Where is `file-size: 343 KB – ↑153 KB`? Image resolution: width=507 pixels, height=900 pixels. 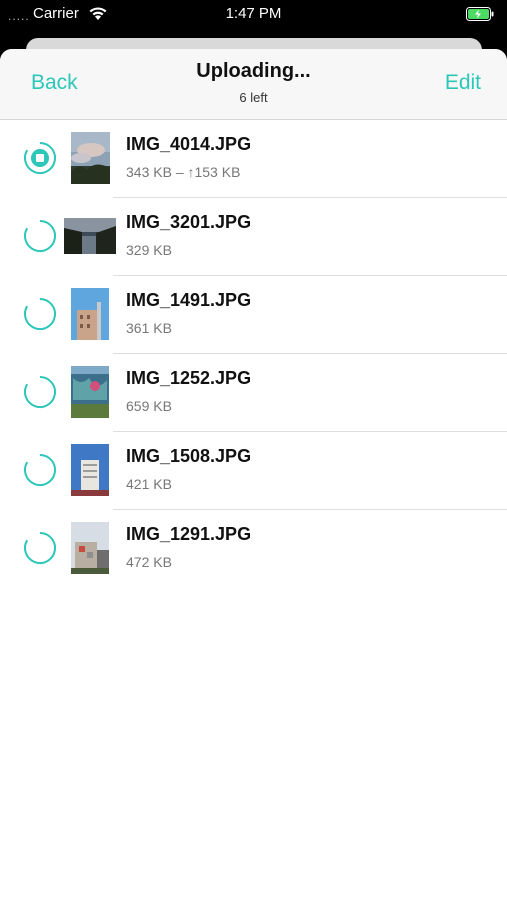 file-size: 343 KB – ↑153 KB is located at coordinates (183, 172).